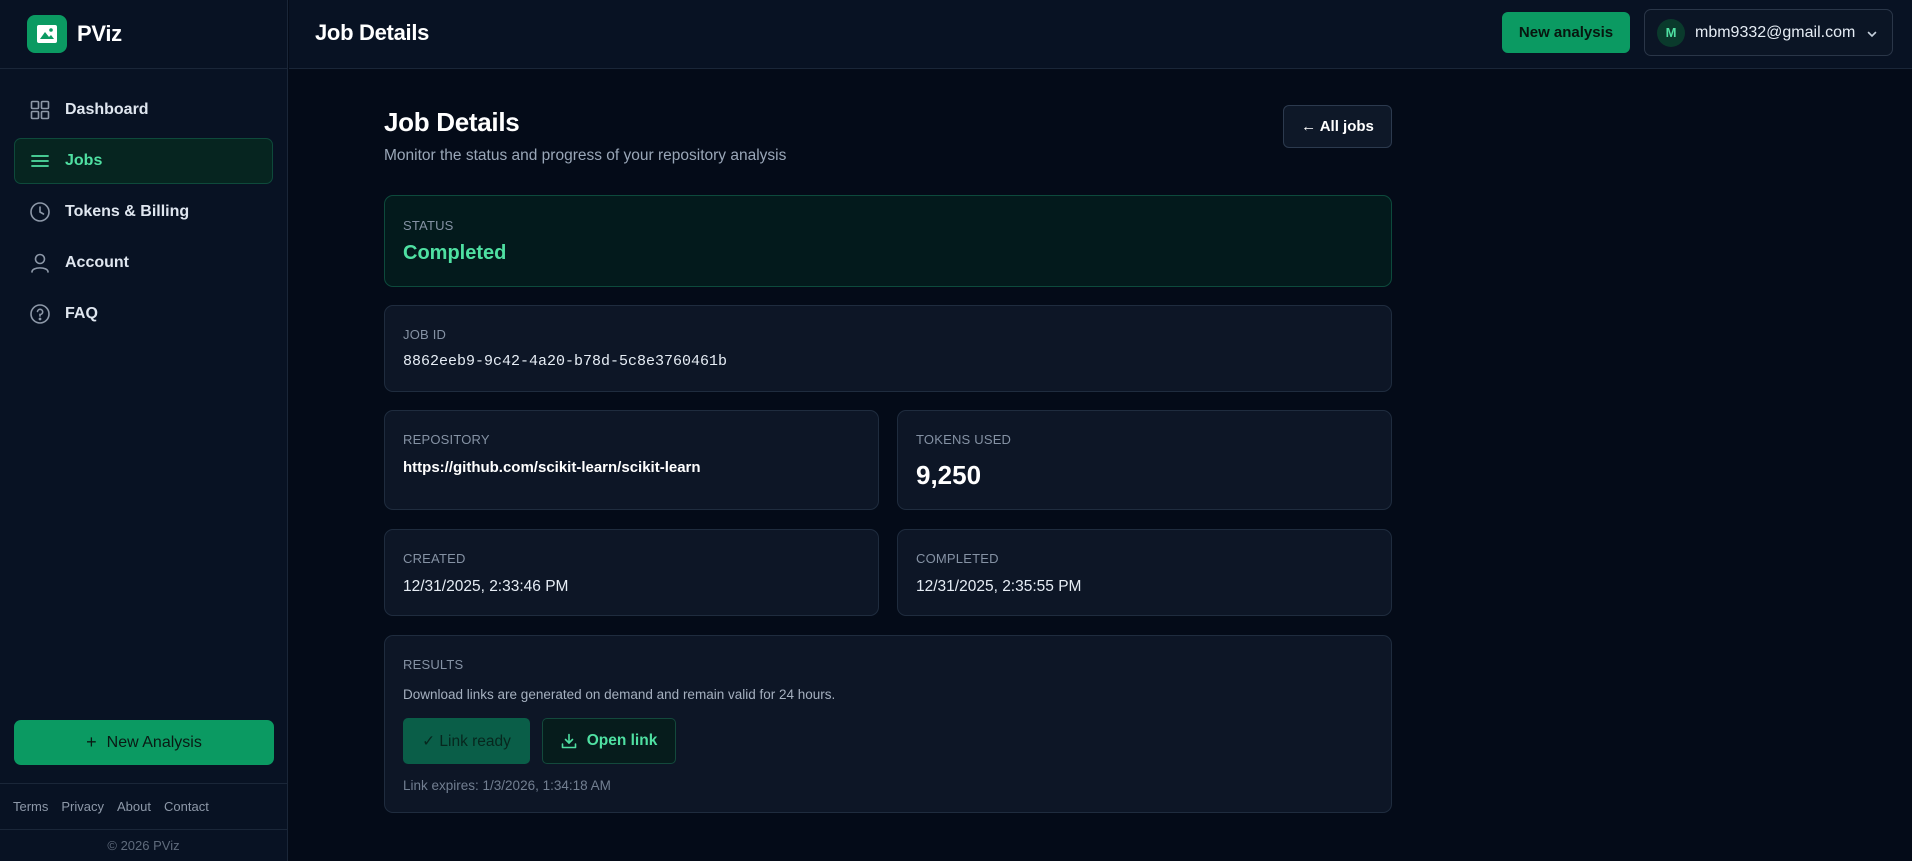 Image resolution: width=1912 pixels, height=861 pixels. I want to click on sidebar-item-jobs: Jobs, so click(143, 161).